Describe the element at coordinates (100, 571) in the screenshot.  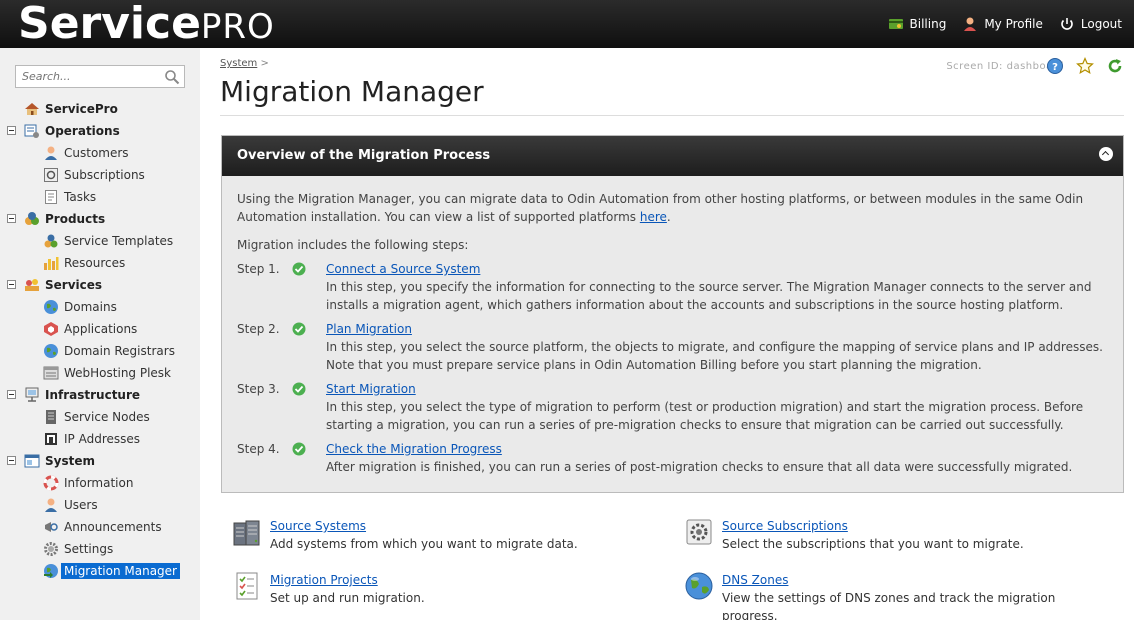
I see `nav-item-migration-manager: Migration Manager` at that location.